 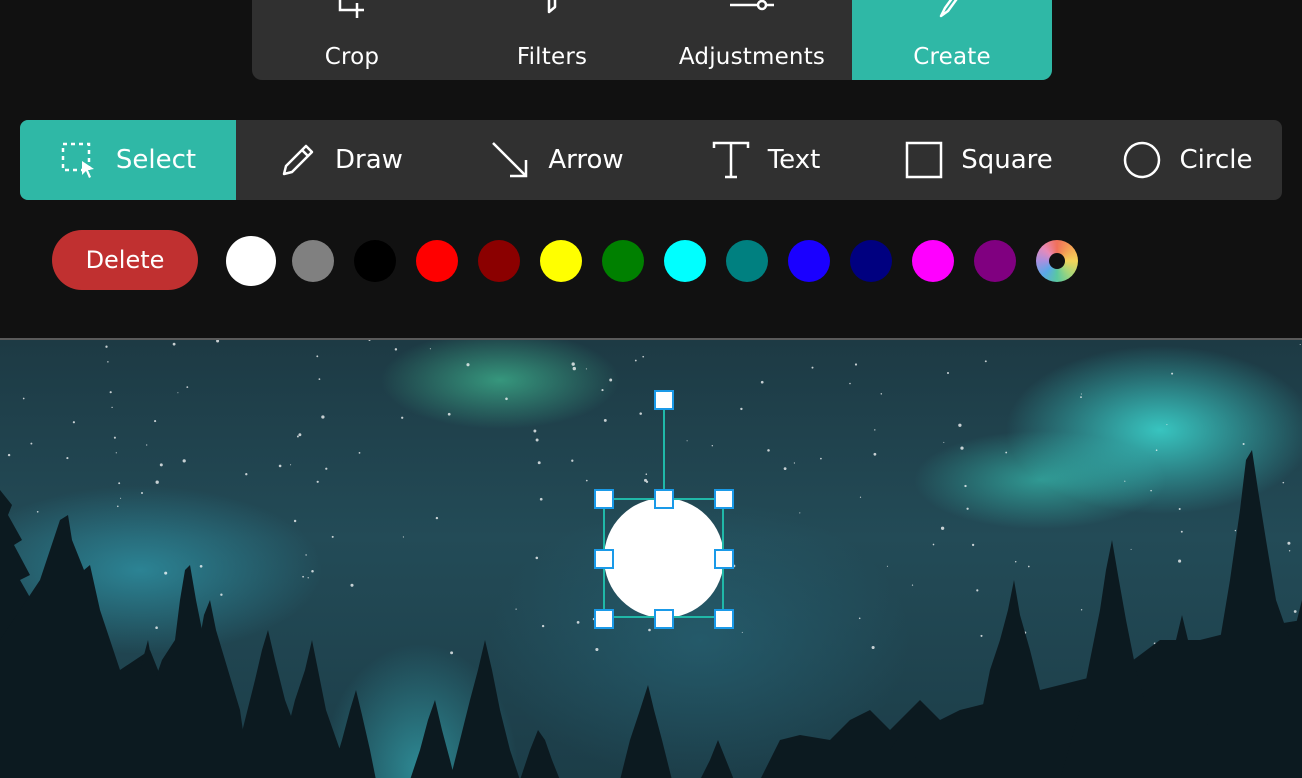 What do you see at coordinates (604, 619) in the screenshot?
I see `resize-handle-bottom-left` at bounding box center [604, 619].